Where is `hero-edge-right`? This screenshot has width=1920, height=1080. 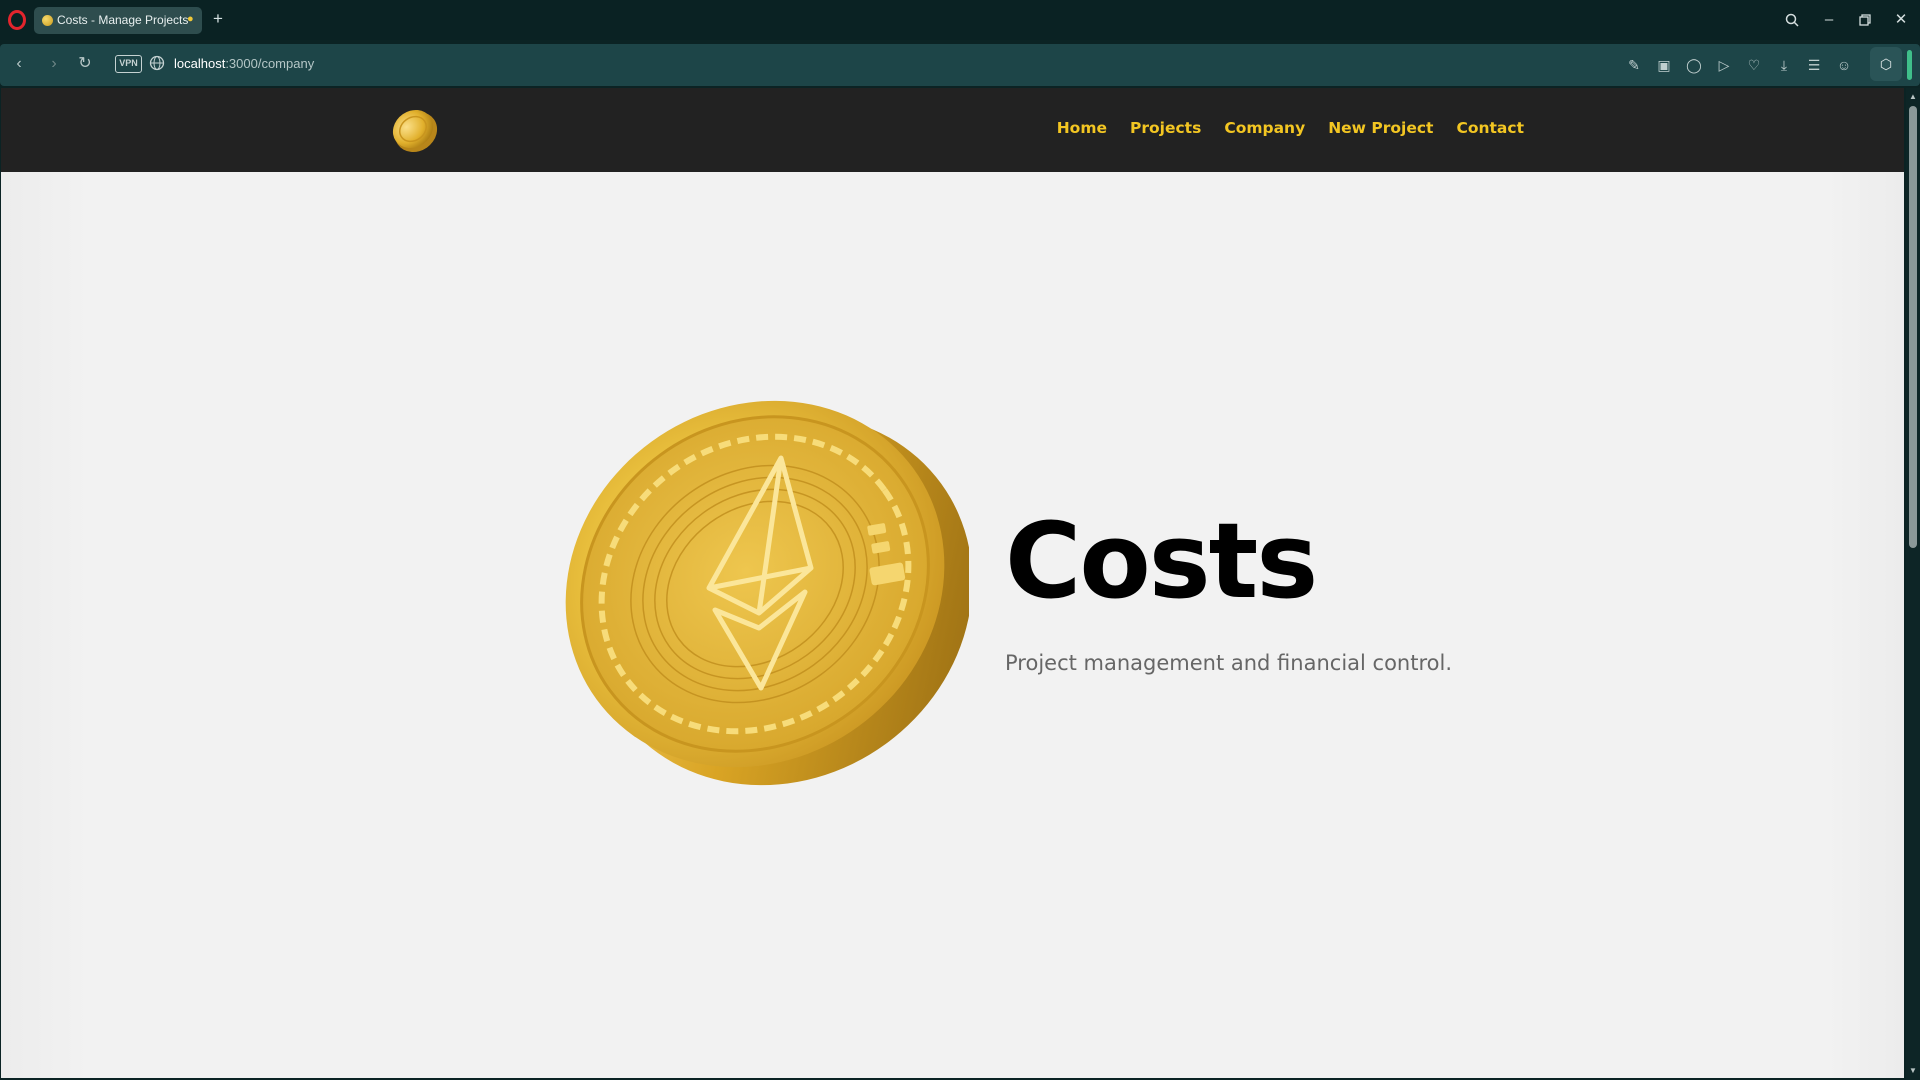
hero-edge-right is located at coordinates (1864, 625).